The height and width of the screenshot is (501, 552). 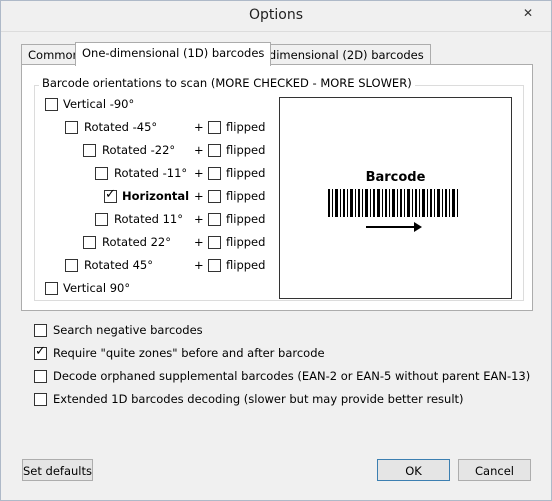 What do you see at coordinates (148, 219) in the screenshot?
I see `label-rotated-11: Rotated 11°` at bounding box center [148, 219].